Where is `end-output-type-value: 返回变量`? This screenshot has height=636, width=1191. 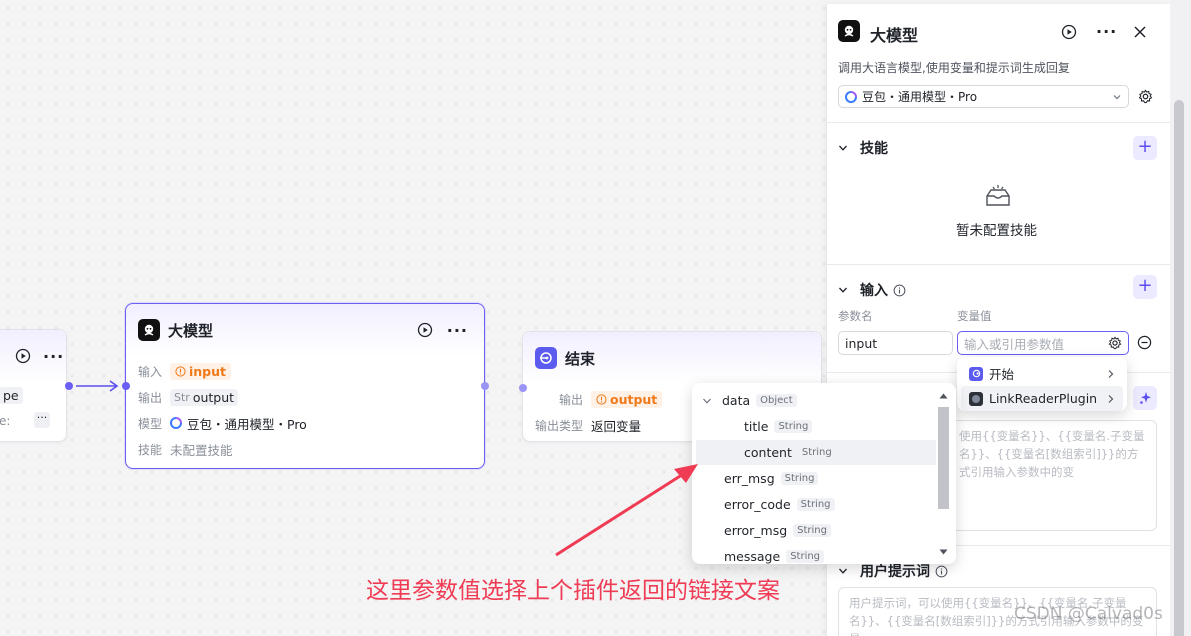 end-output-type-value: 返回变量 is located at coordinates (616, 426).